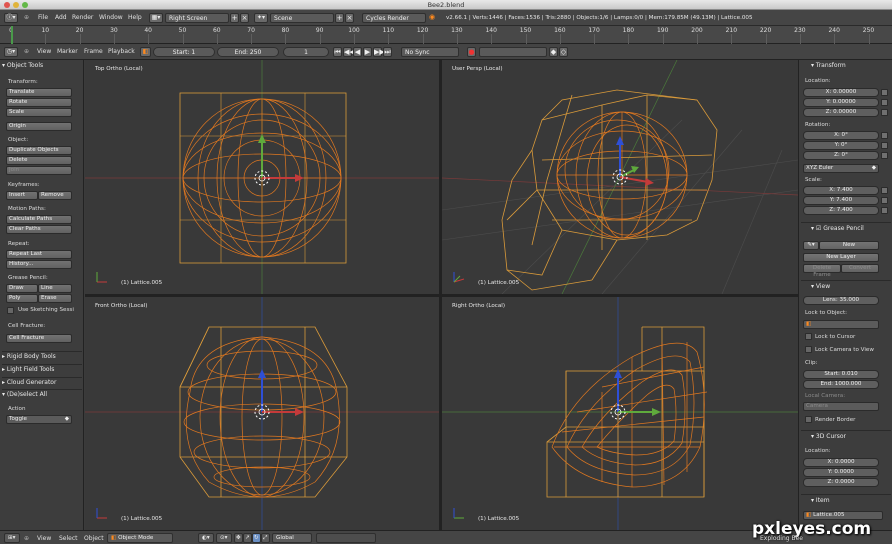 This screenshot has height=544, width=892. What do you see at coordinates (849, 245) in the screenshot?
I see `gp-new-button: New` at bounding box center [849, 245].